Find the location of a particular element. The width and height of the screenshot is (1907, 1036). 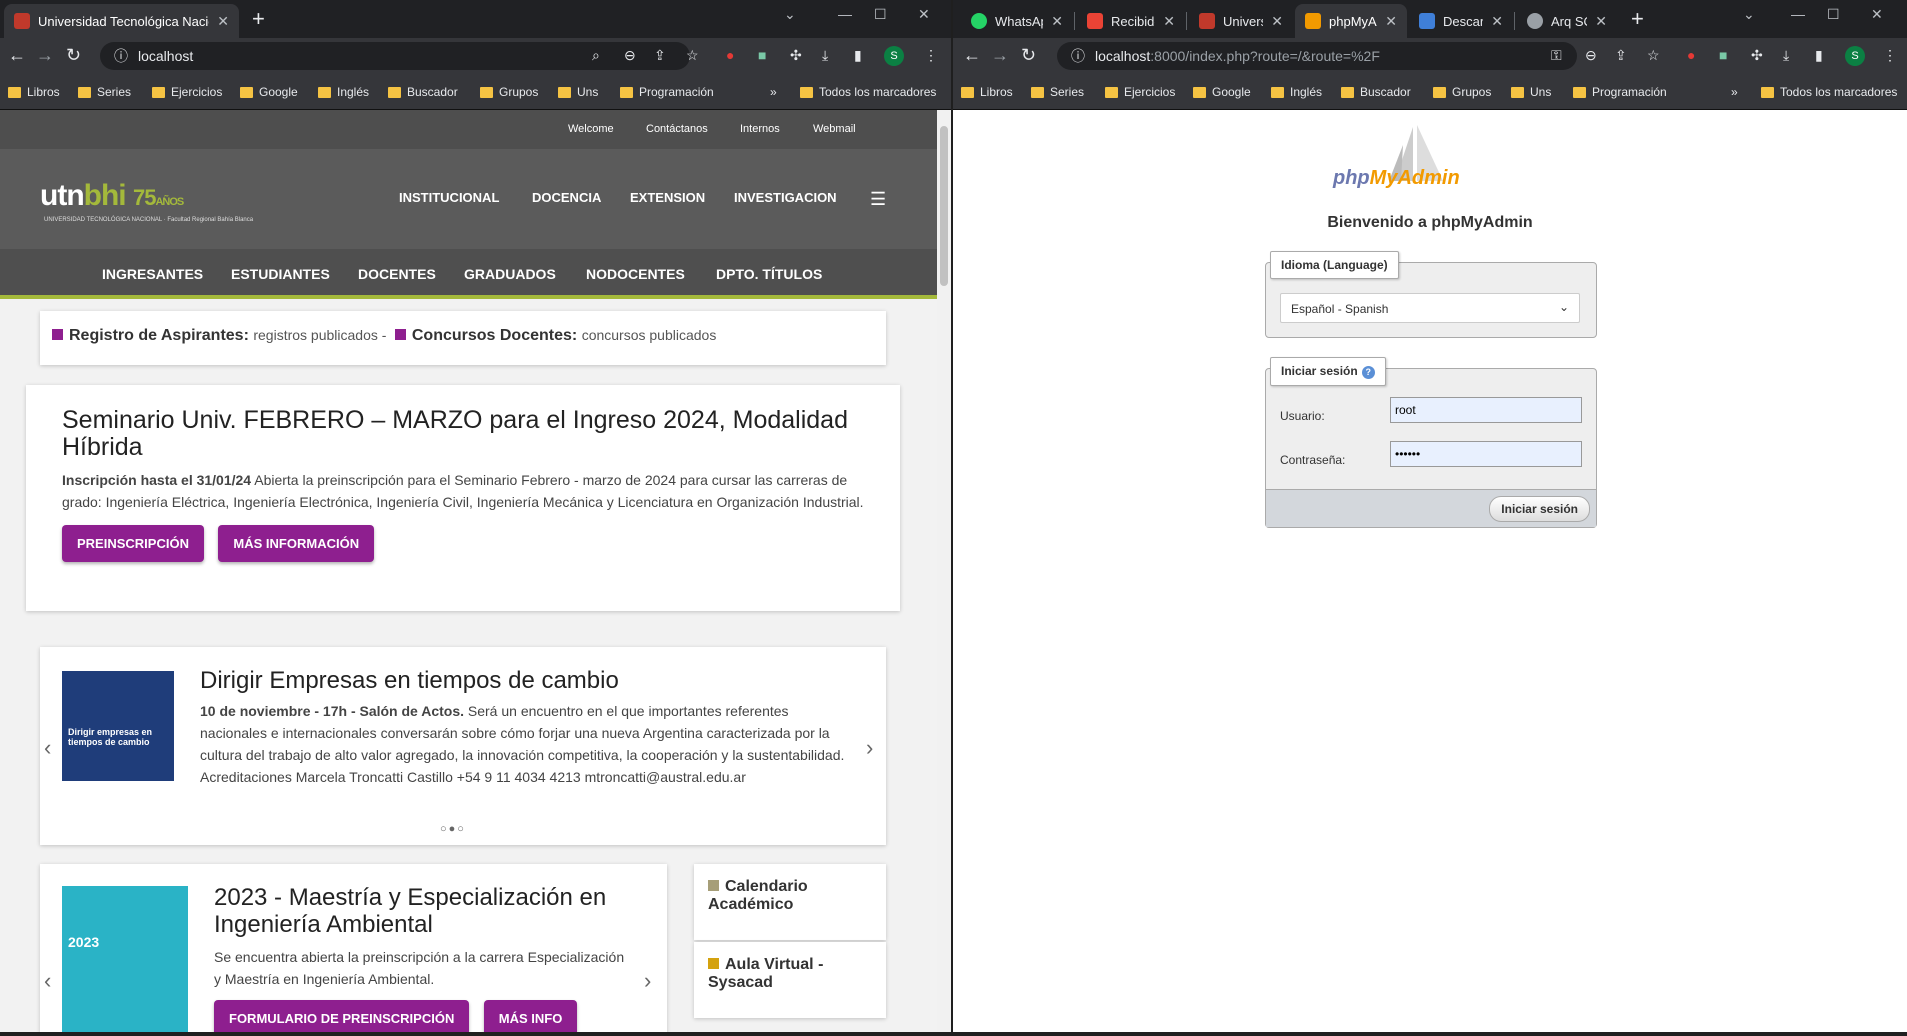

password-input: •••••• is located at coordinates (1486, 454).